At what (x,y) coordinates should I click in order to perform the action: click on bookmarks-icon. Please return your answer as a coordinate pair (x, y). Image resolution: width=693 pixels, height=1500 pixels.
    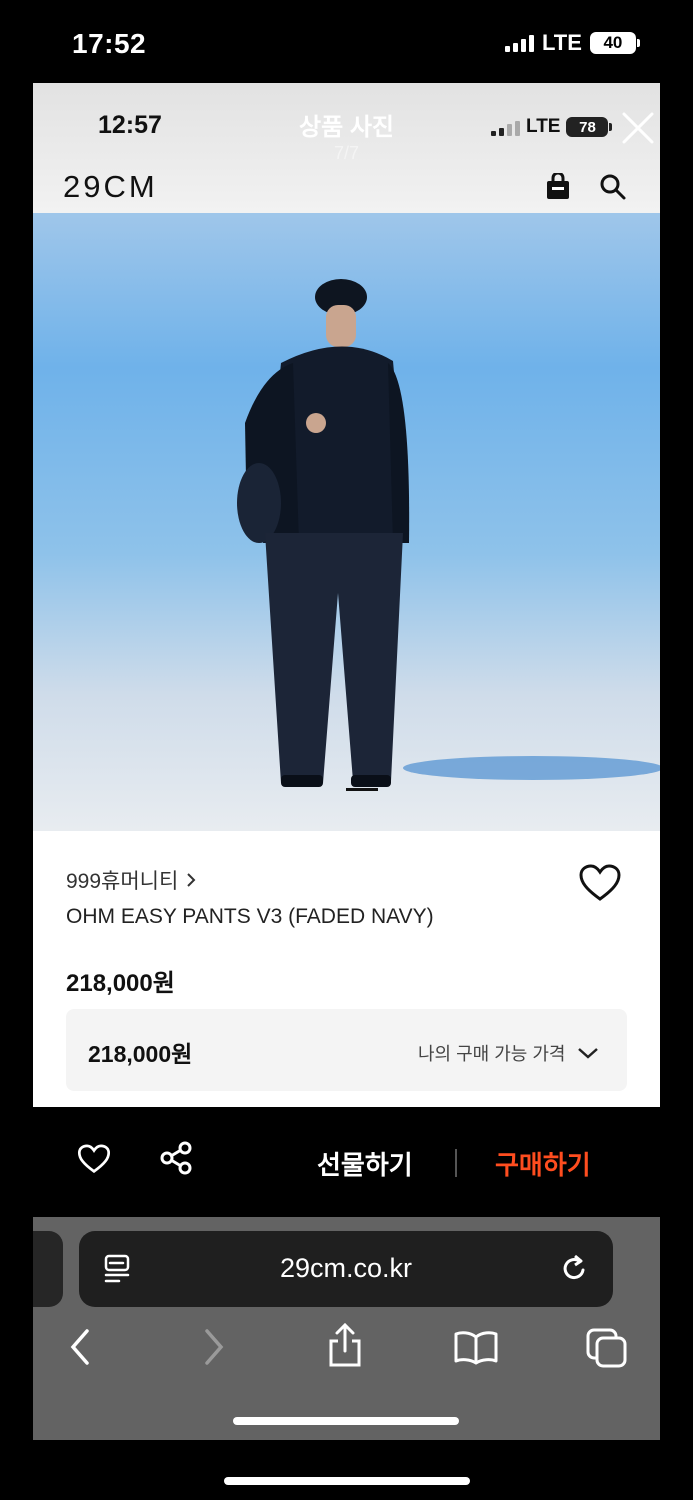
    Looking at the image, I should click on (476, 1347).